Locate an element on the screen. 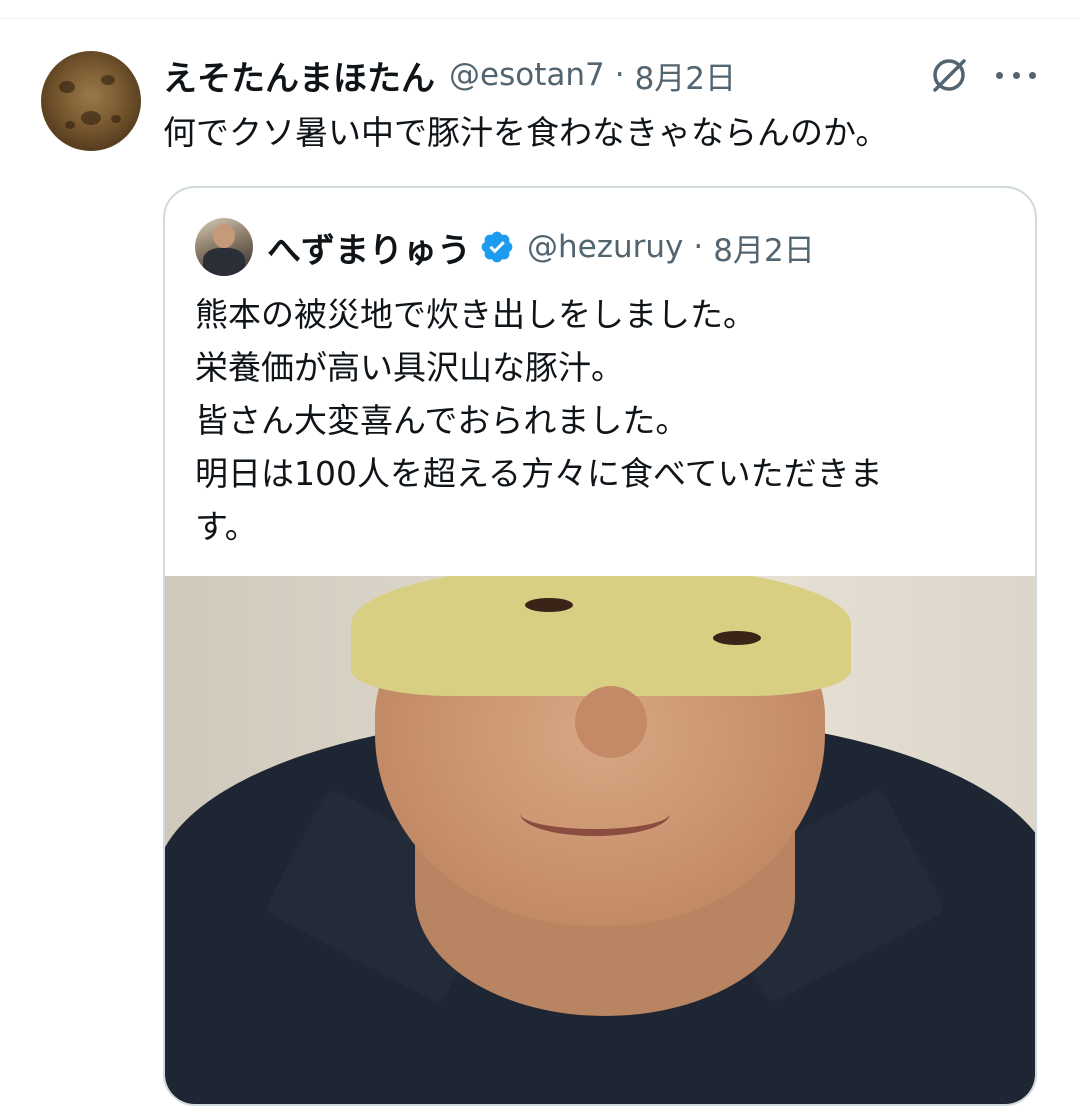 This screenshot has height=1106, width=1080. quoted-tweet-header: へずまりゅう @hezuruy · 8月2日 is located at coordinates (541, 247).